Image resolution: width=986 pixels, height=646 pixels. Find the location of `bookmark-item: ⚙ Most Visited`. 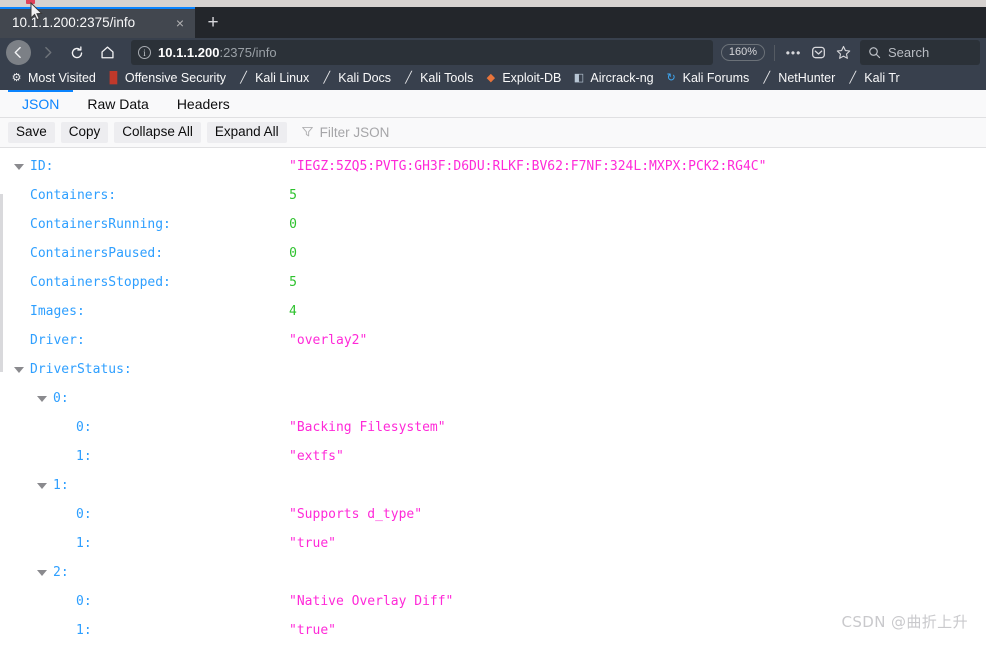

bookmark-item: ⚙ Most Visited is located at coordinates (53, 78).